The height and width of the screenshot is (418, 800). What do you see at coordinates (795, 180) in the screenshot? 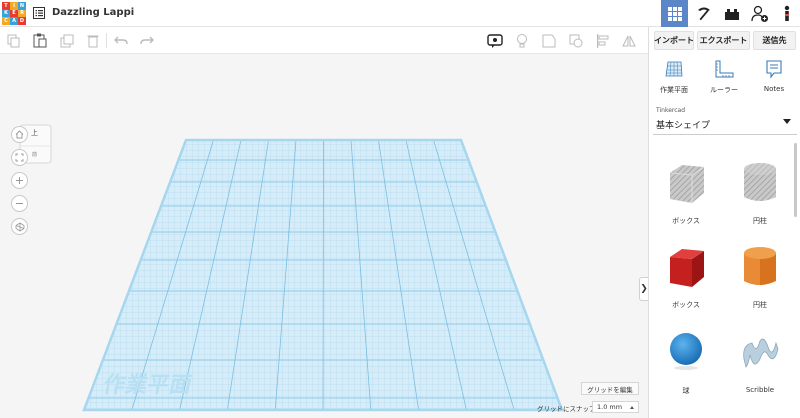
I see `panel-scrollbar` at bounding box center [795, 180].